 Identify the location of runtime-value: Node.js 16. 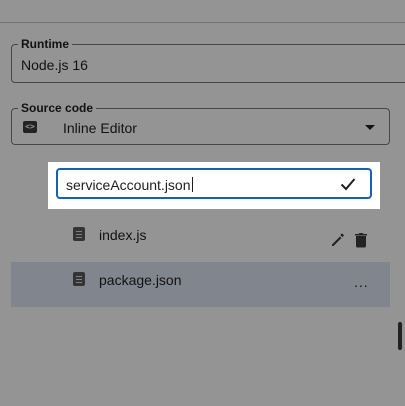
(54, 65).